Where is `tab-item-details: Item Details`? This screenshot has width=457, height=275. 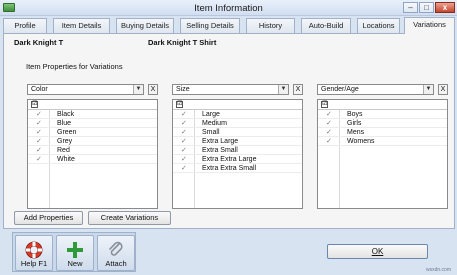 tab-item-details: Item Details is located at coordinates (81, 25).